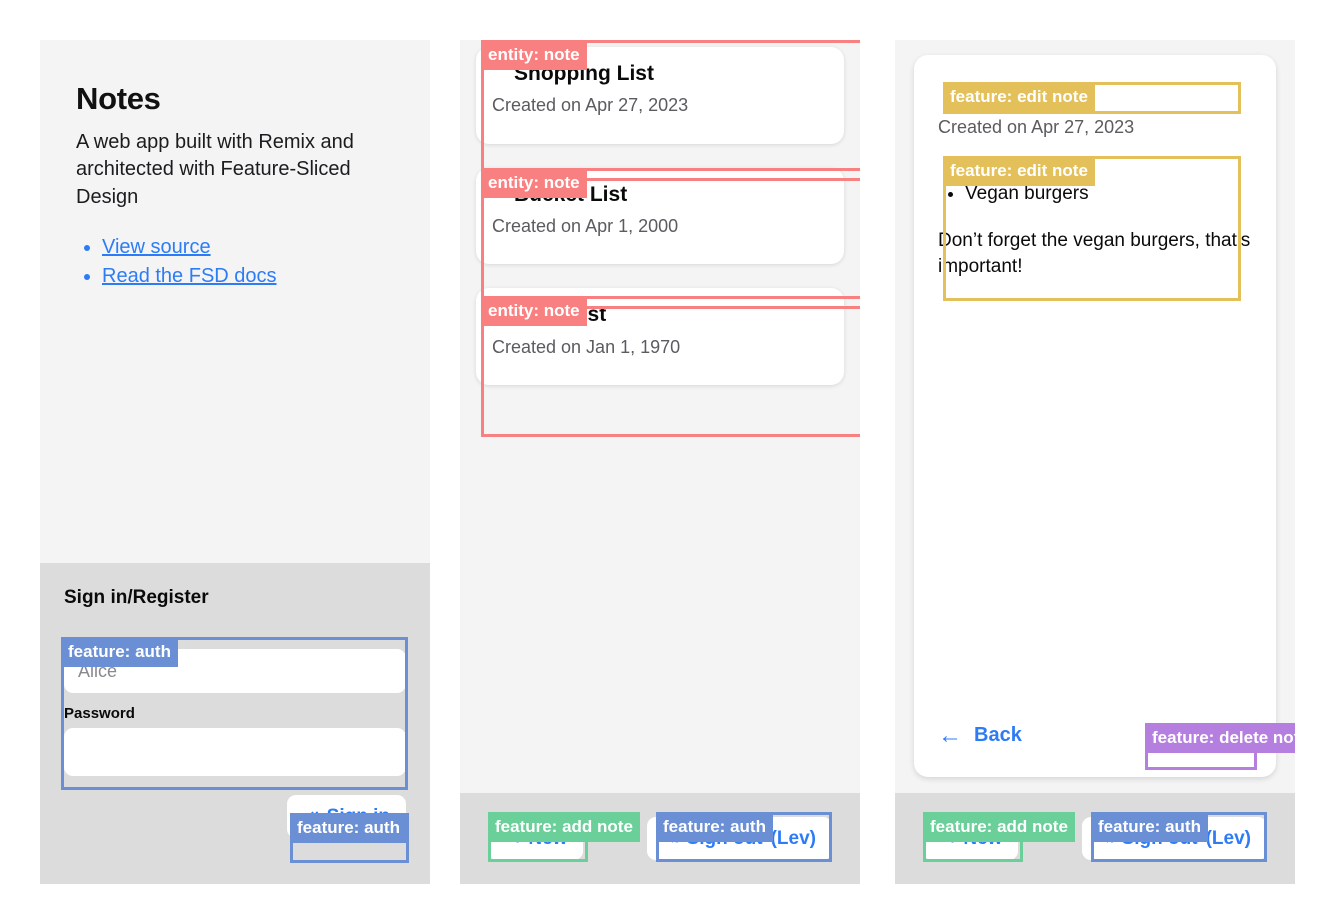 This screenshot has width=1330, height=924. Describe the element at coordinates (118, 98) in the screenshot. I see `page-title: Notes` at that location.